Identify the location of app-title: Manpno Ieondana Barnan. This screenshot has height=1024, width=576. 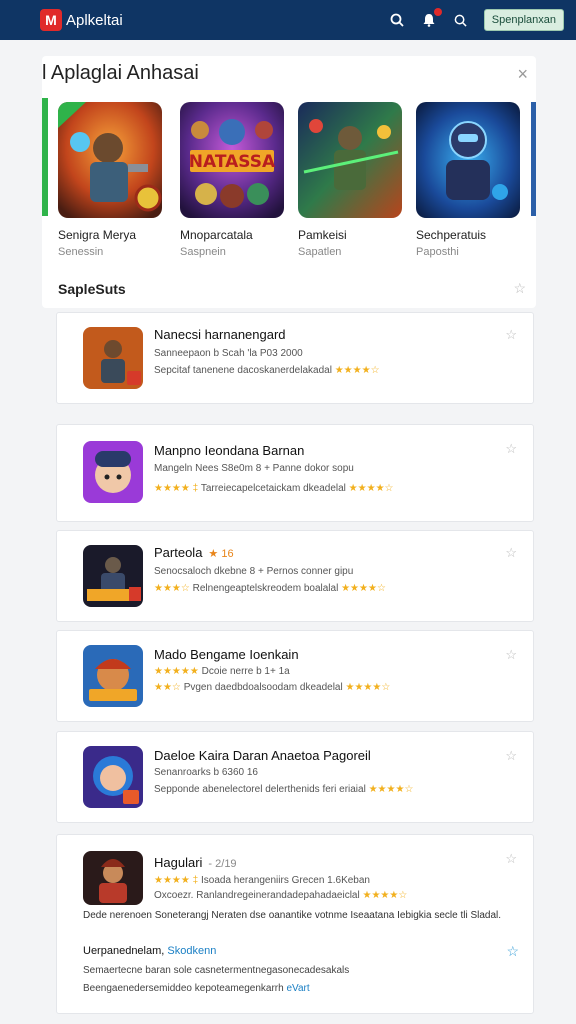
(229, 450).